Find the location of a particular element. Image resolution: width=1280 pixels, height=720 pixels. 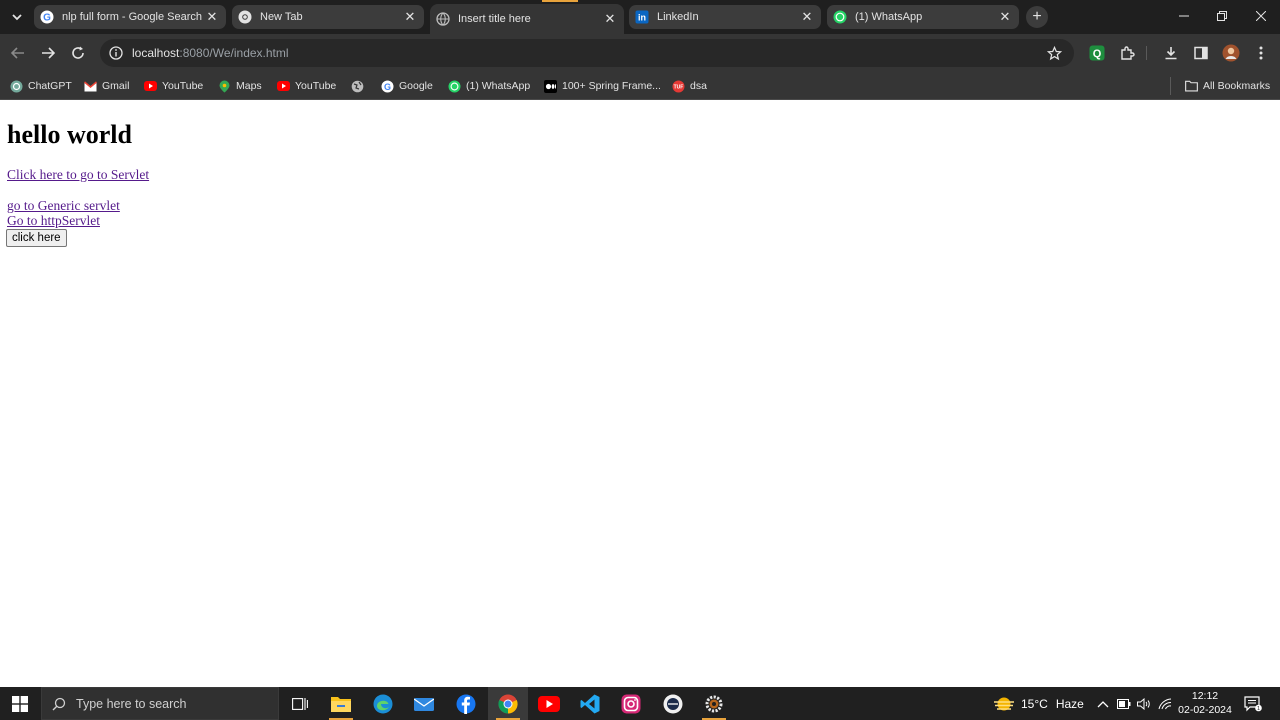

tab-whatsapp: (1) WhatsApp ✕ is located at coordinates (923, 17).